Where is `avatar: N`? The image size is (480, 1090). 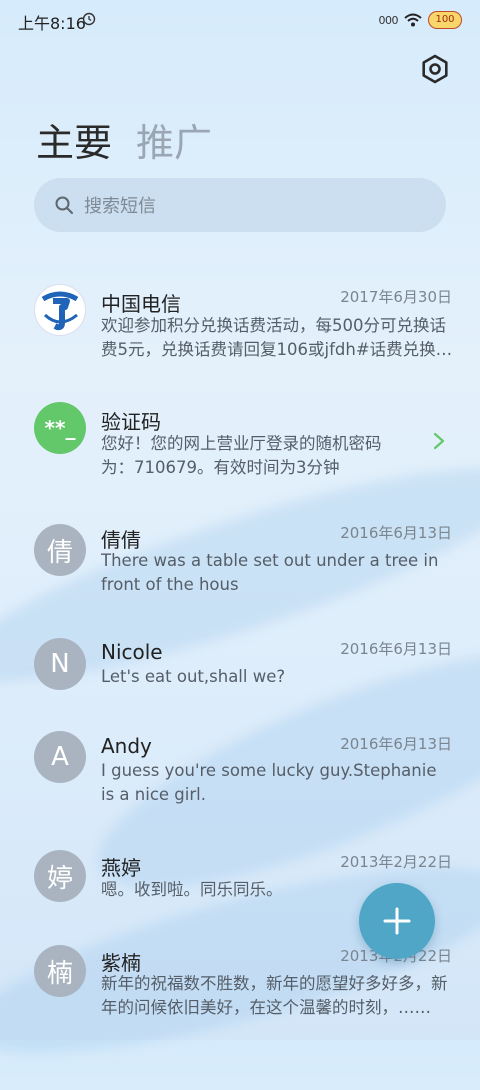 avatar: N is located at coordinates (60, 664).